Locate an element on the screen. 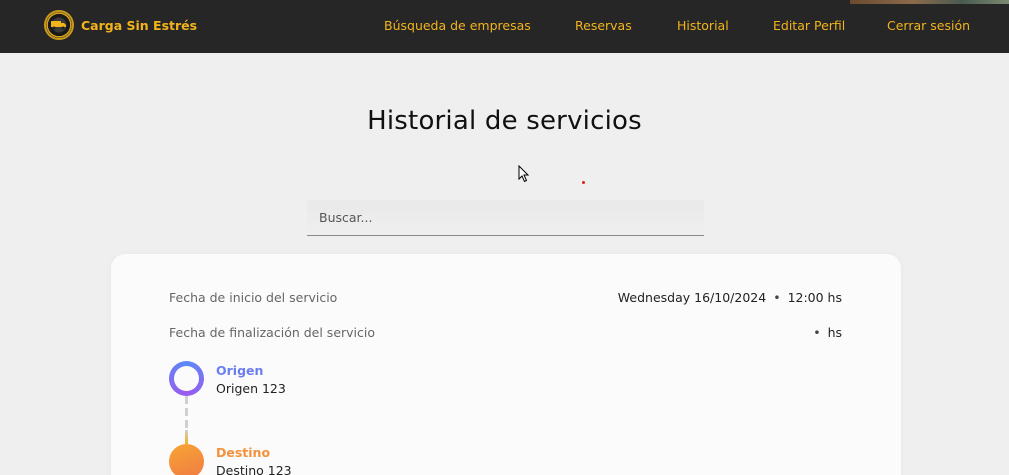 This screenshot has height=475, width=1009. webcam-overlay-strip is located at coordinates (929, 2).